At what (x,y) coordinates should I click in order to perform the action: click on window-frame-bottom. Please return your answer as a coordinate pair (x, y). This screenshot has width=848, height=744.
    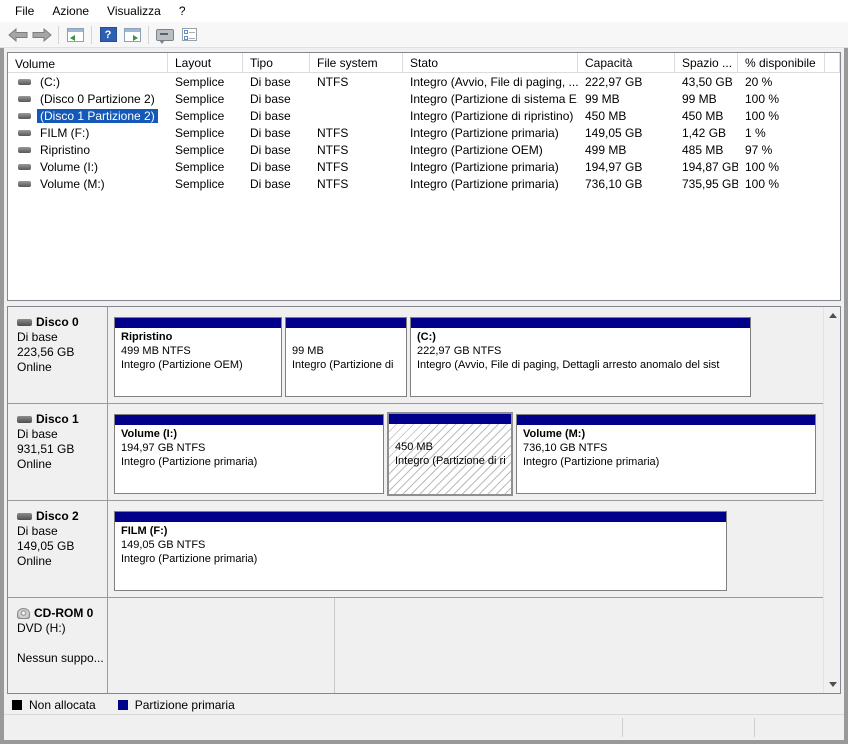
    Looking at the image, I should click on (424, 742).